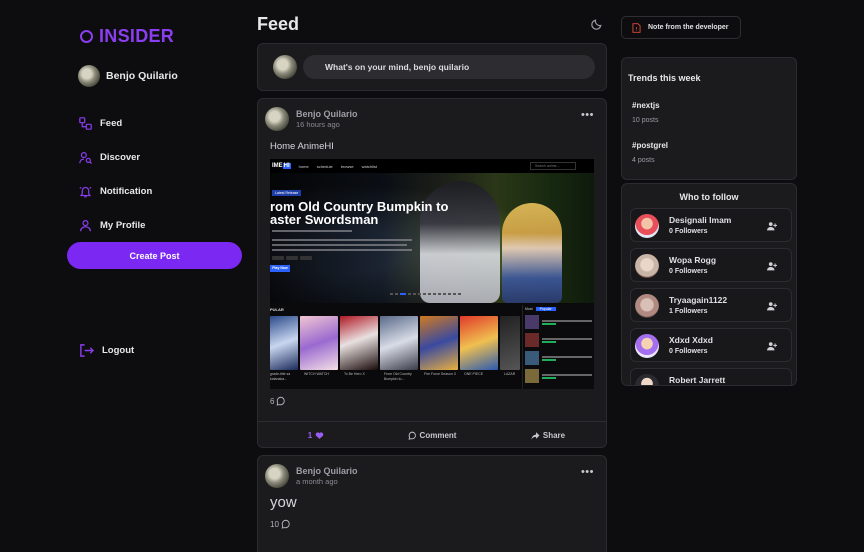  Describe the element at coordinates (510, 374) in the screenshot. I see `image-cover-caption: LAZAR` at that location.